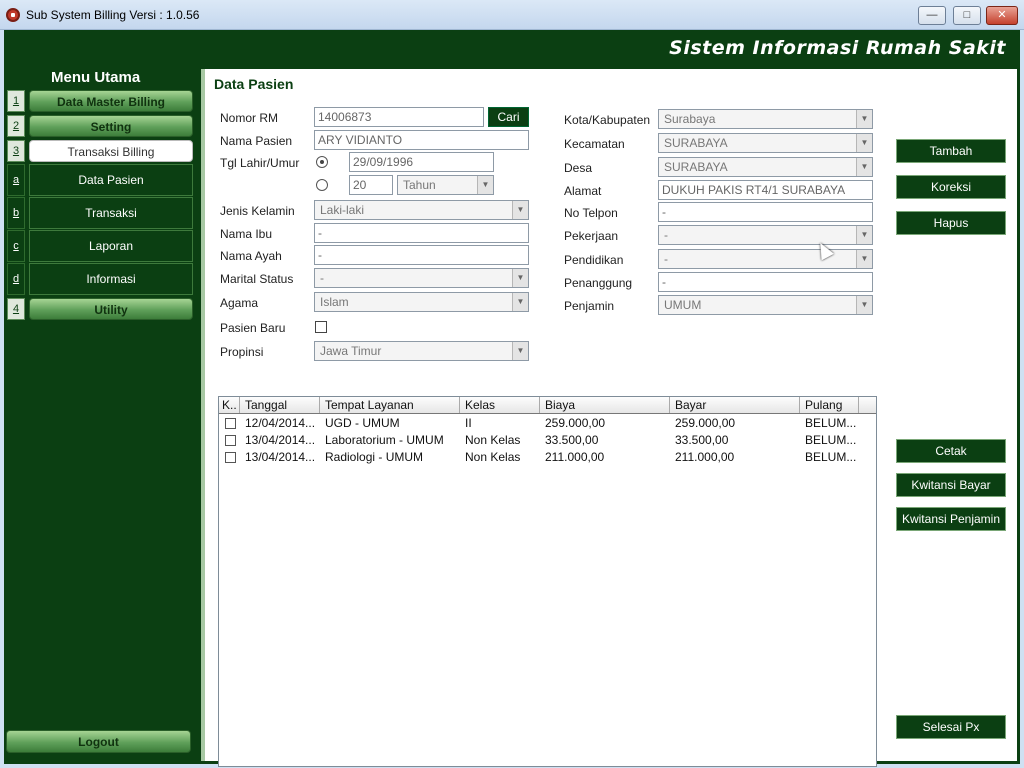 The height and width of the screenshot is (768, 1024). Describe the element at coordinates (575, 457) in the screenshot. I see `cell-biaya: 211.000,00` at that location.